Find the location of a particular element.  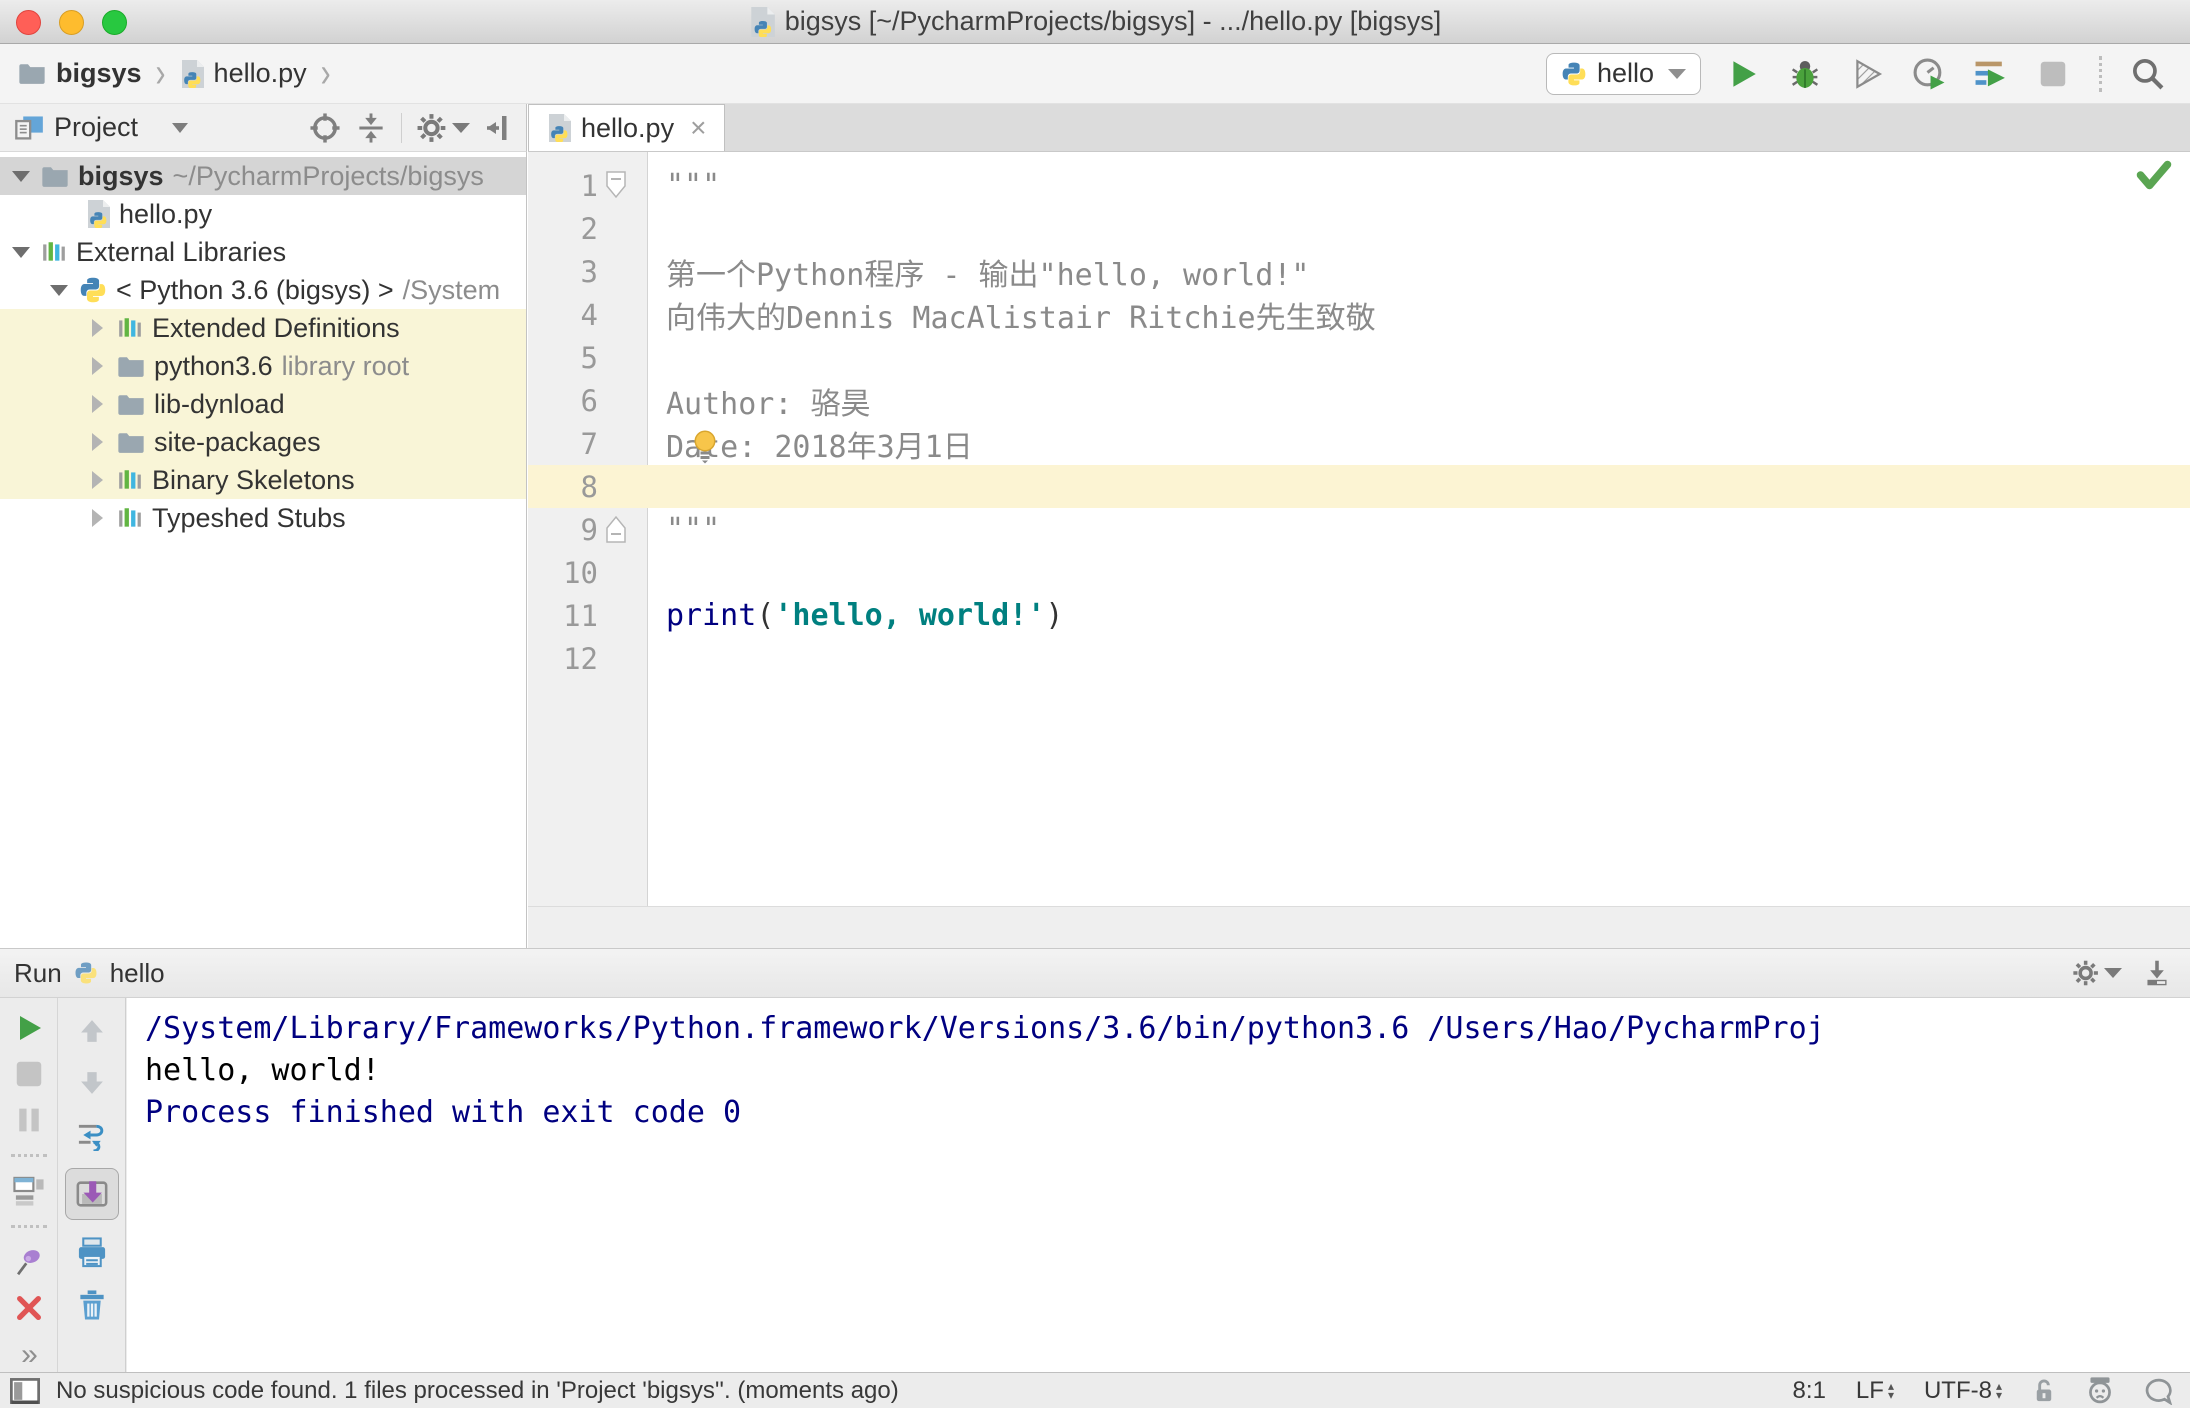

fold-end-marker is located at coordinates (616, 531).